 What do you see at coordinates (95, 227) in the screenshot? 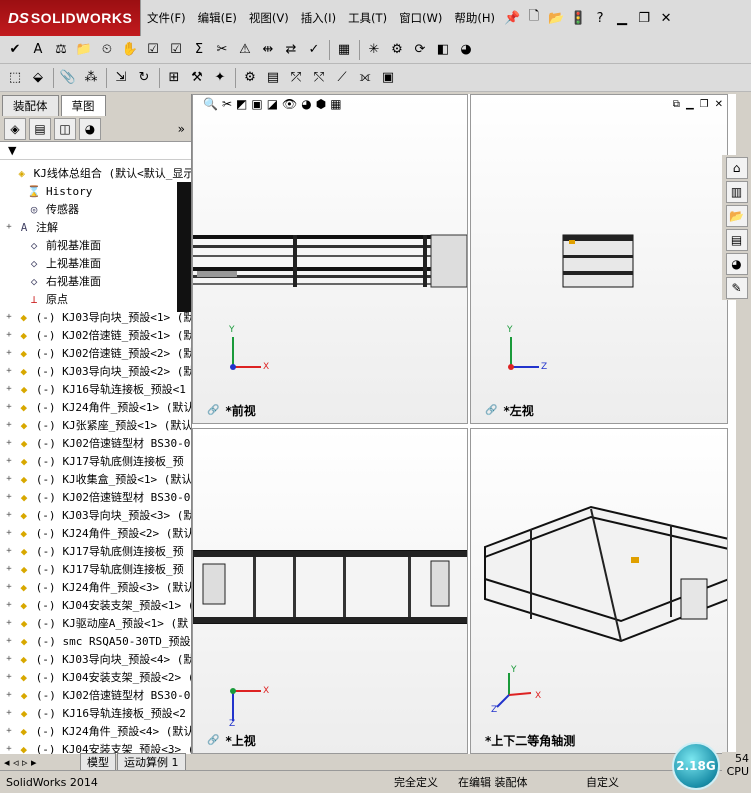
I see `tree-item: + A 注解` at bounding box center [95, 227].